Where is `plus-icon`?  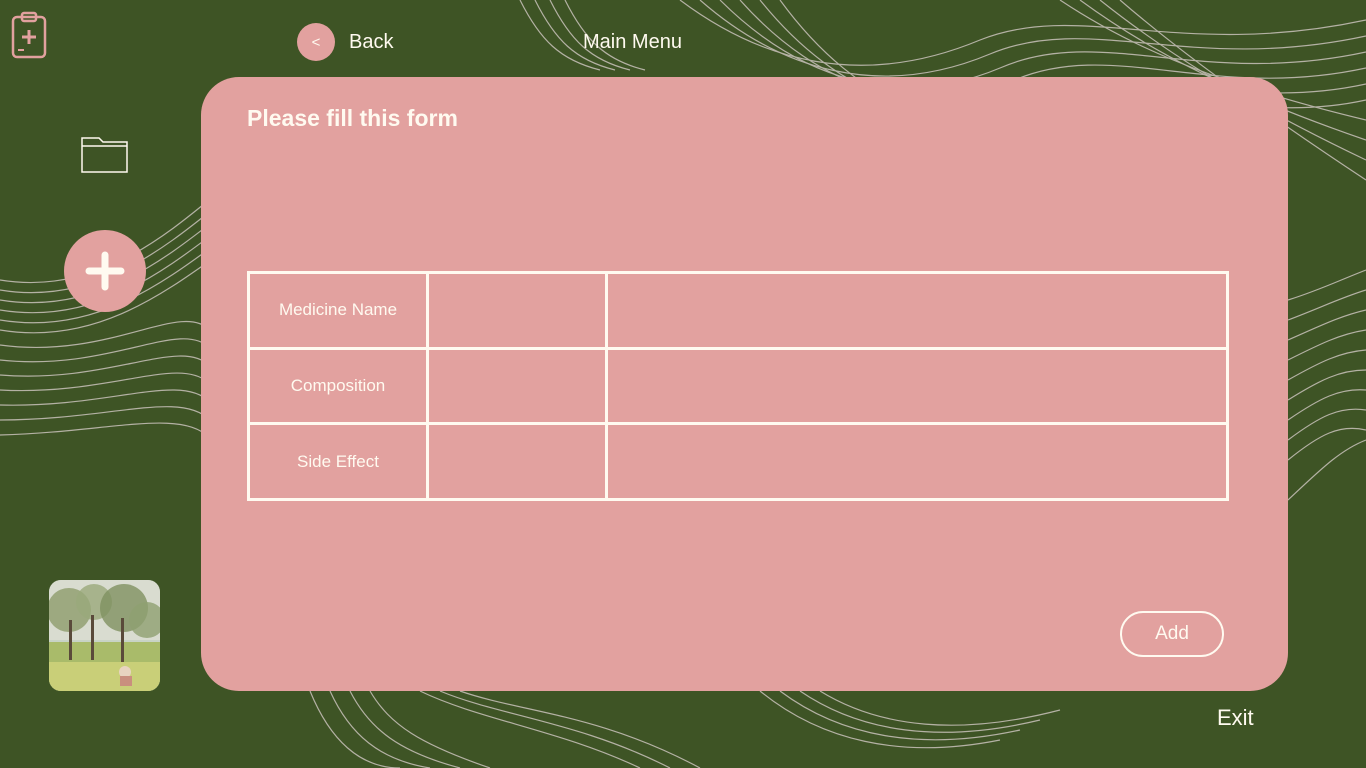 plus-icon is located at coordinates (105, 271).